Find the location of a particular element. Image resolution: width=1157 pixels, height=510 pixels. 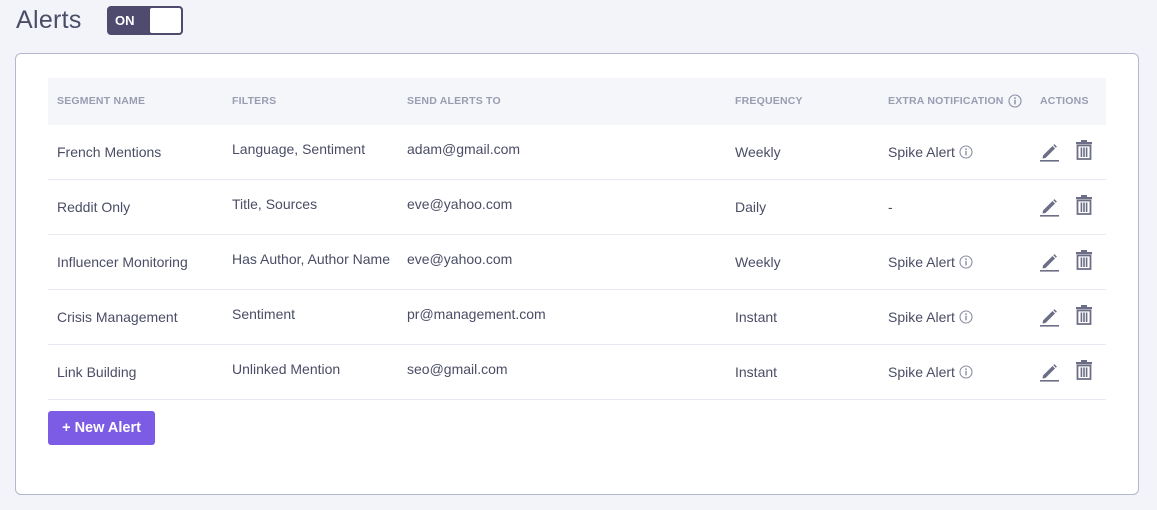

extra-notification-cell: - is located at coordinates (890, 207).